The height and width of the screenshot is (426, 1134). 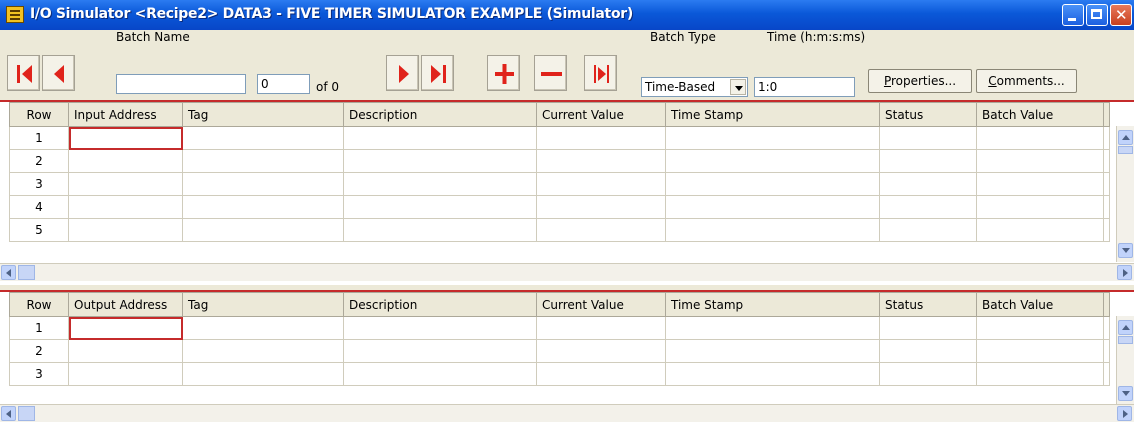 I want to click on col-header-row: Row, so click(x=39, y=114).